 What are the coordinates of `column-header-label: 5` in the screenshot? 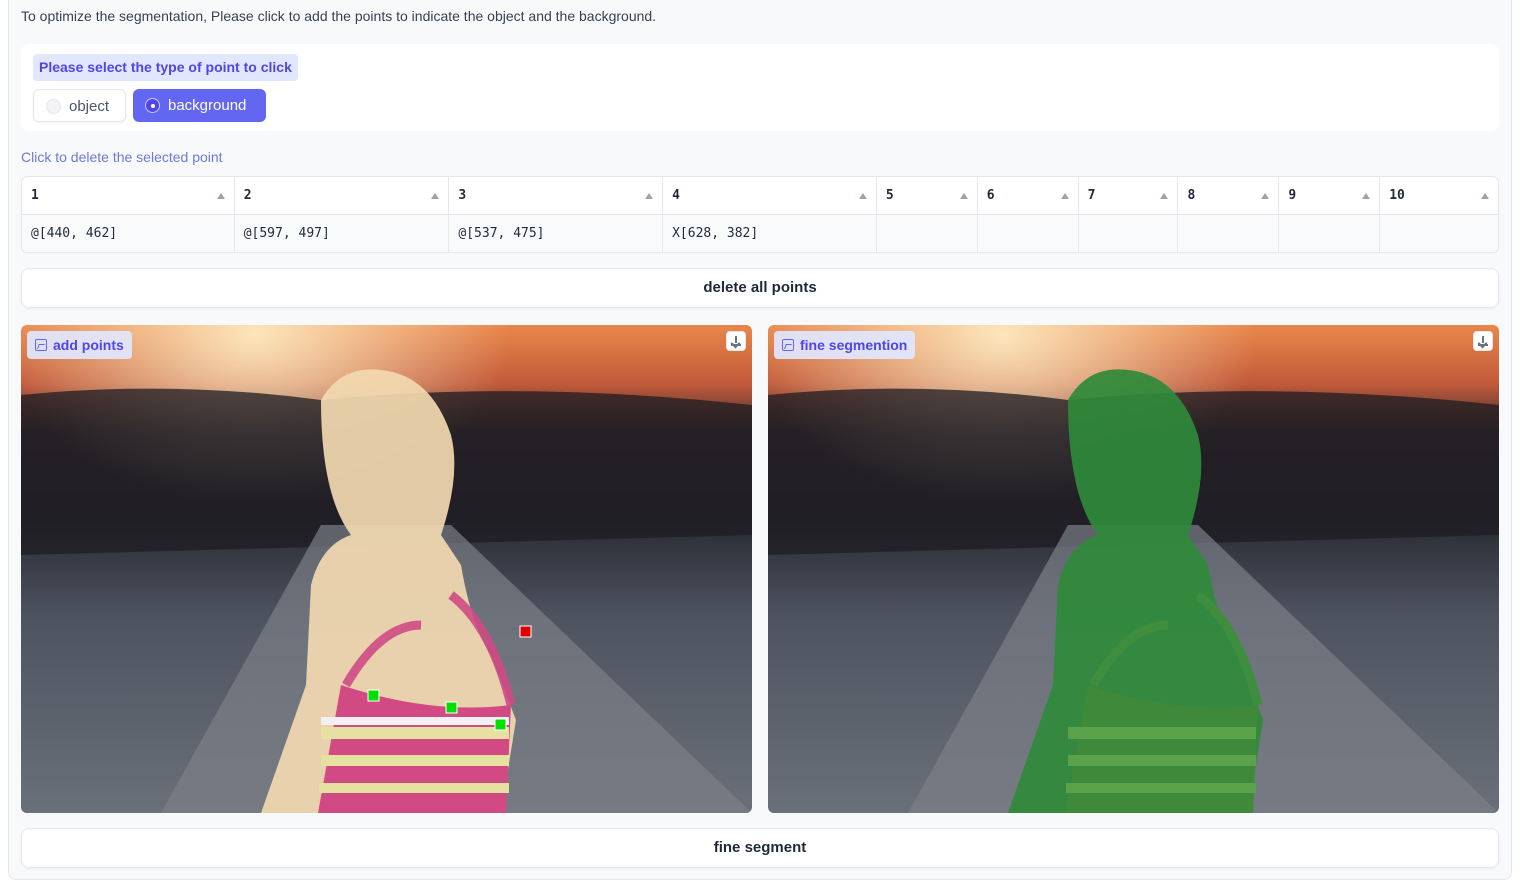 It's located at (889, 195).